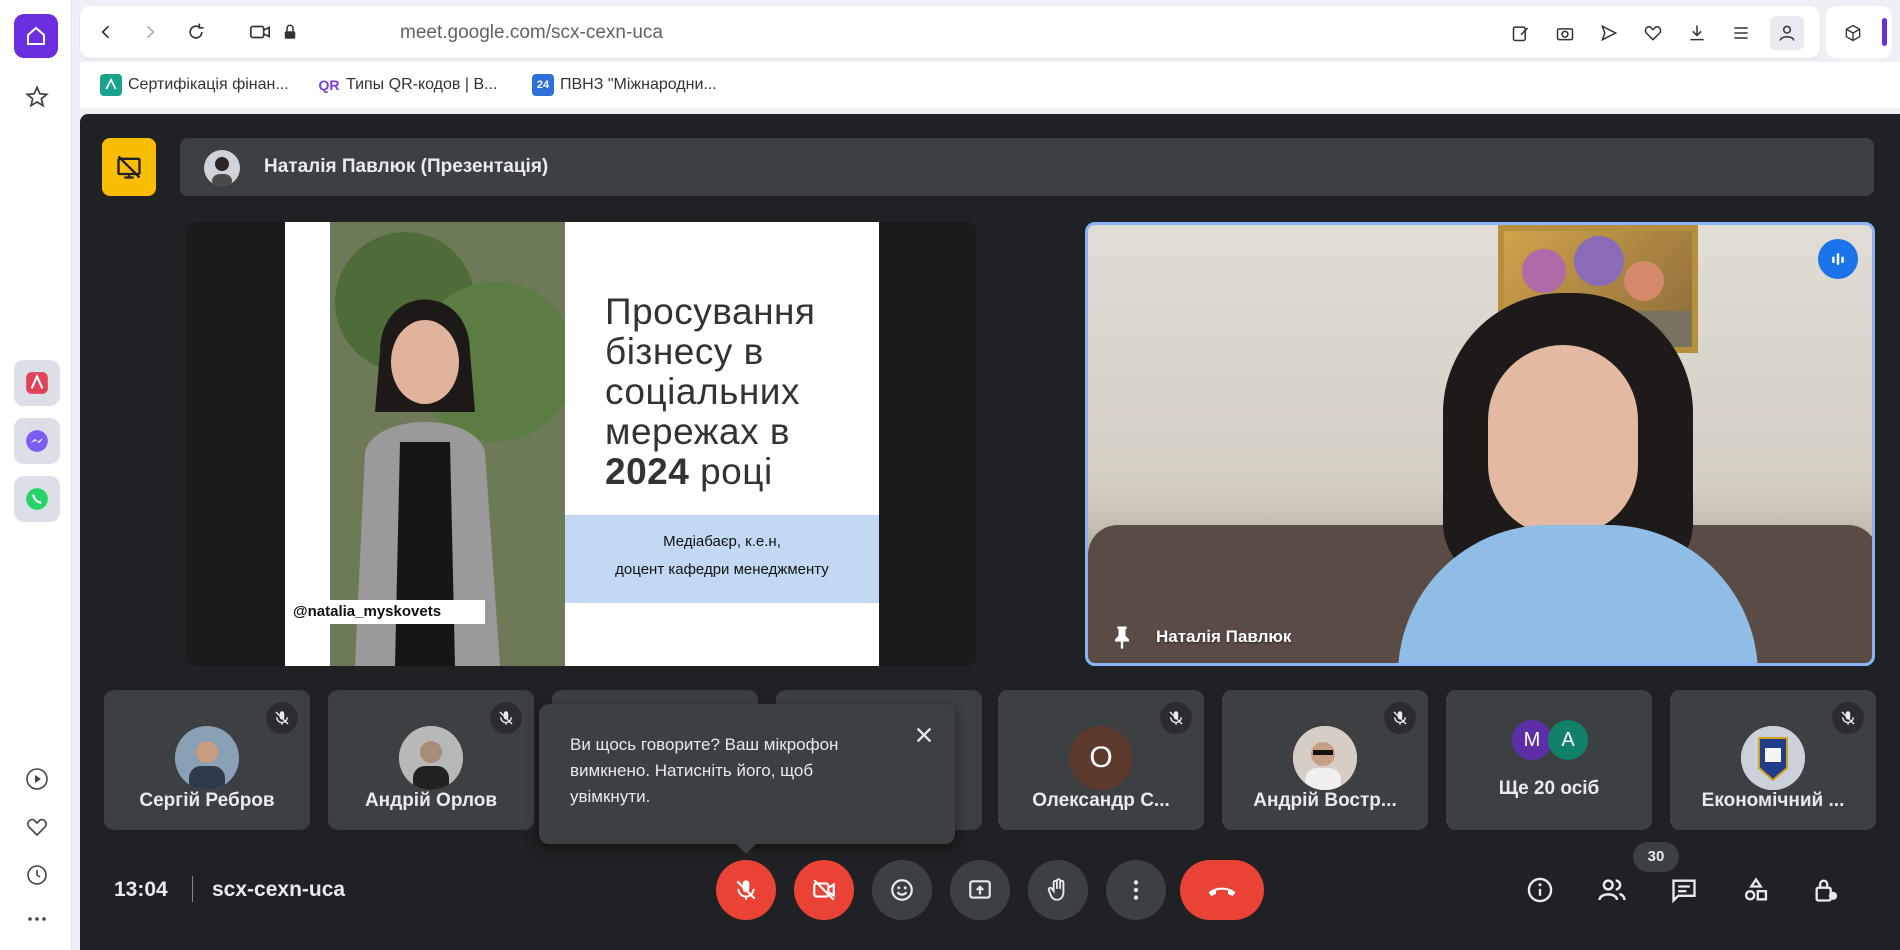 This screenshot has width=1900, height=950. I want to click on participant-name: Андрій Орлов, so click(431, 800).